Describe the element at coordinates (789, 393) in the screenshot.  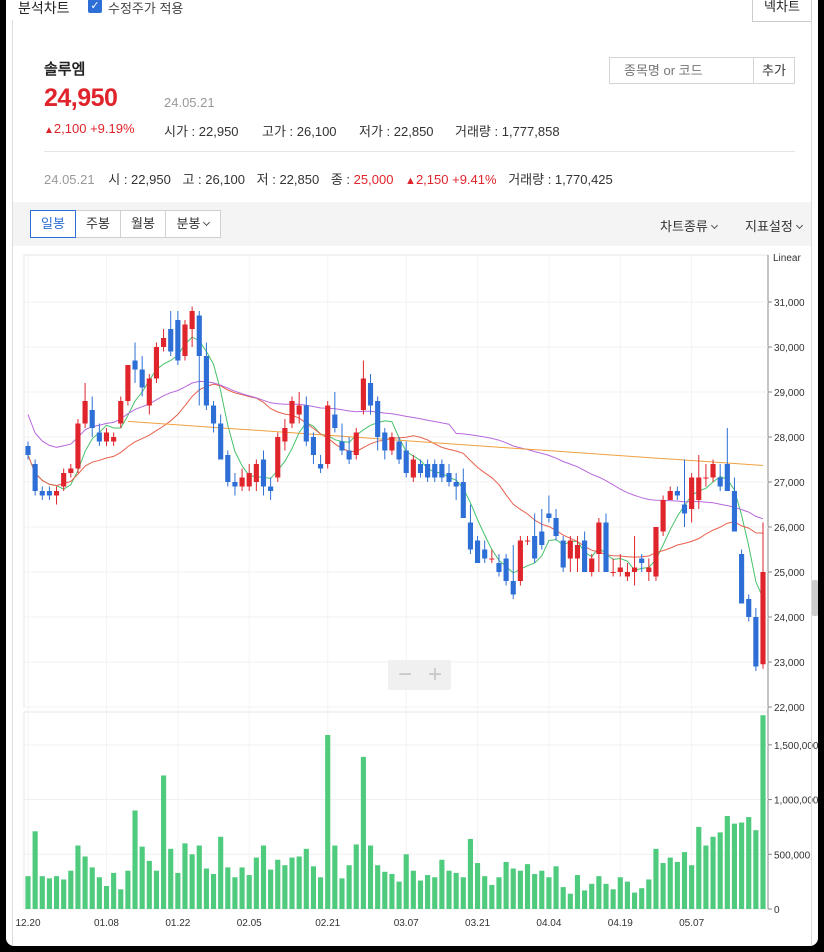
I see `price-tick-label: 29,000` at that location.